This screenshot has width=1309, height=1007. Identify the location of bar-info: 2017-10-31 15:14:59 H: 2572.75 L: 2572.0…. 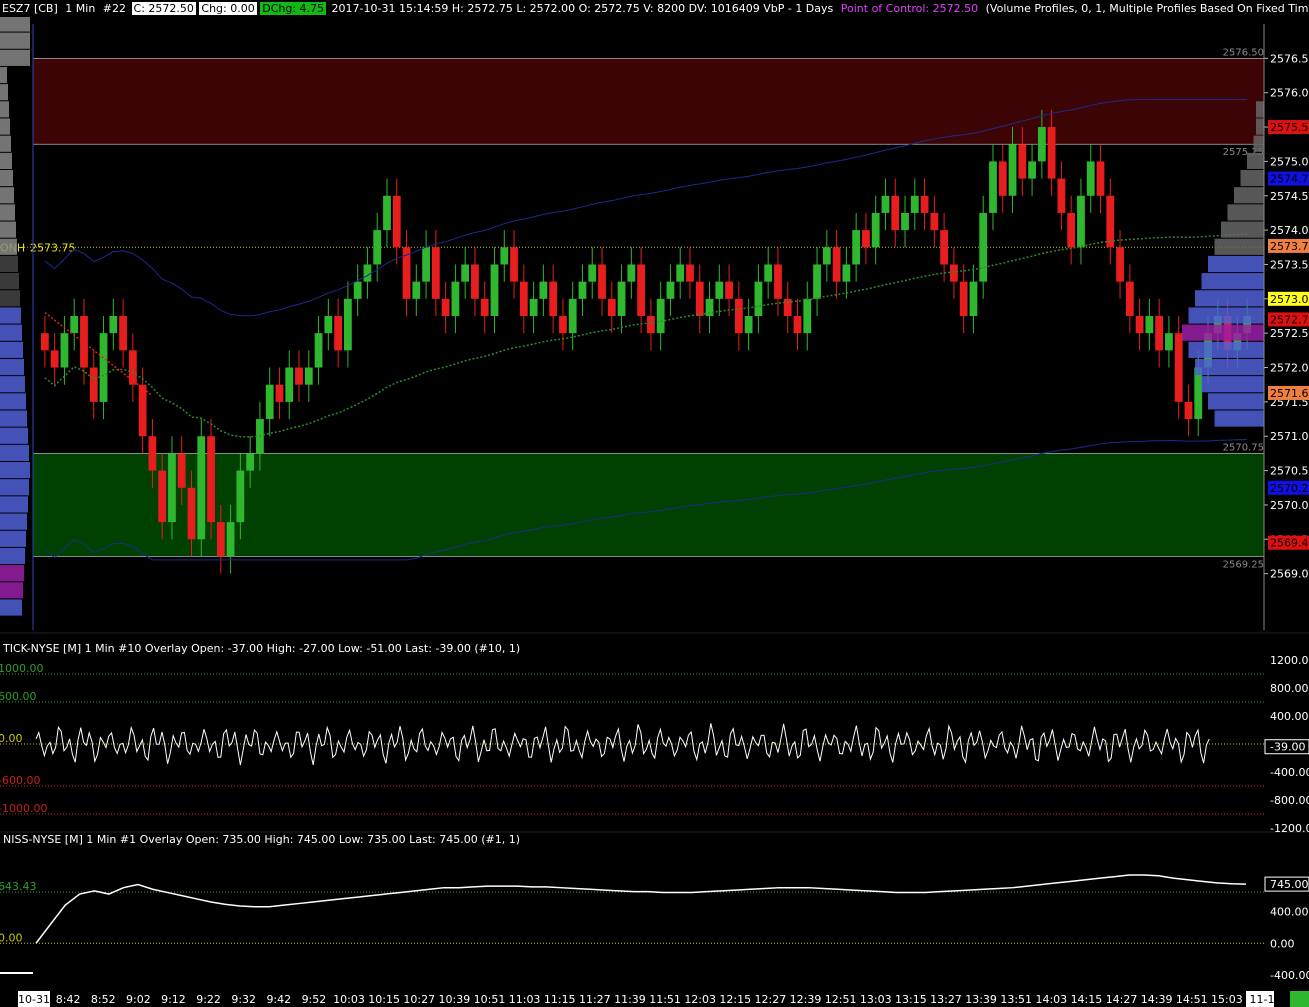
(582, 8).